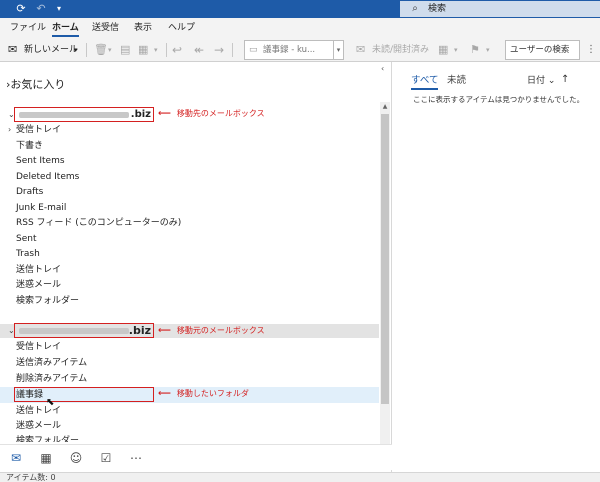 The image size is (600, 482). I want to click on mail-icon: ✉, so click(16, 458).